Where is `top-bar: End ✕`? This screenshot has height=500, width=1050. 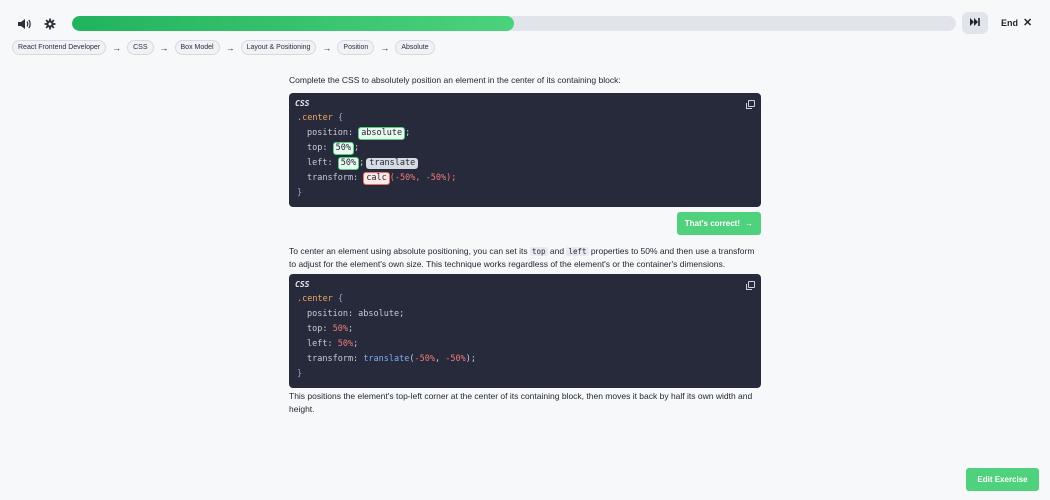
top-bar: End ✕ is located at coordinates (525, 24).